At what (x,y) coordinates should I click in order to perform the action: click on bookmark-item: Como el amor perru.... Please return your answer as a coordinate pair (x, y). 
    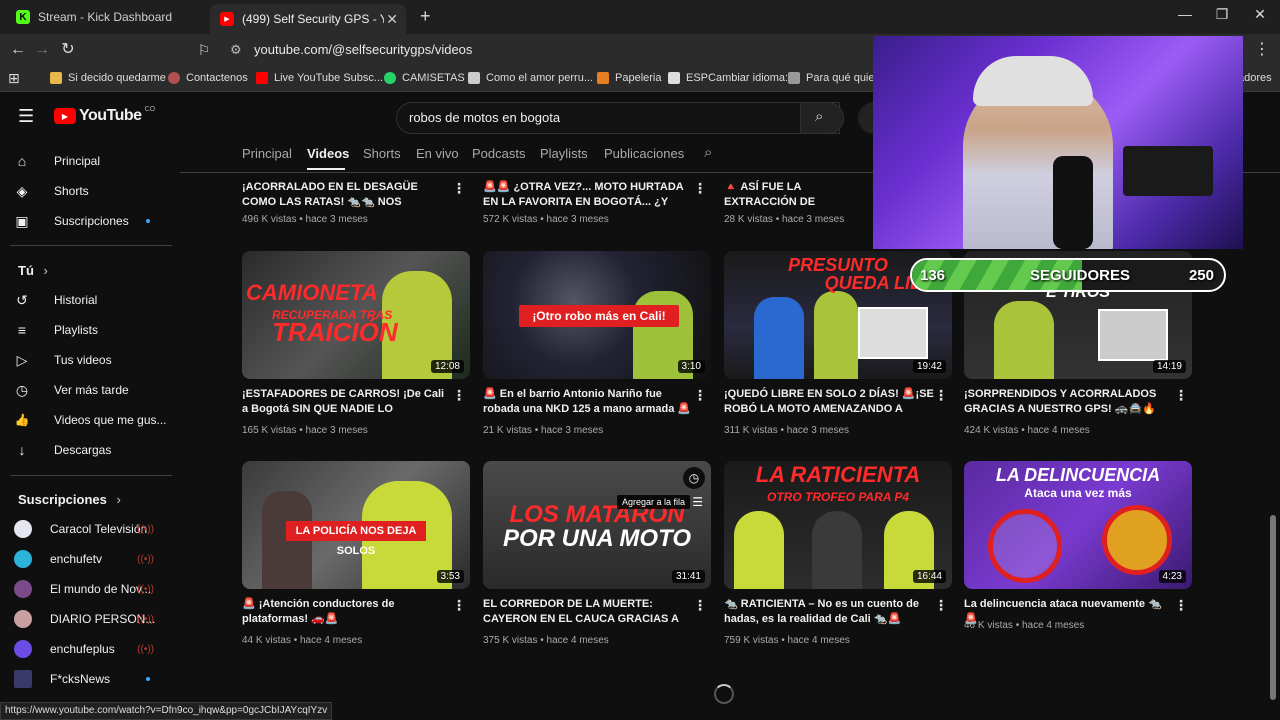
    Looking at the image, I should click on (530, 78).